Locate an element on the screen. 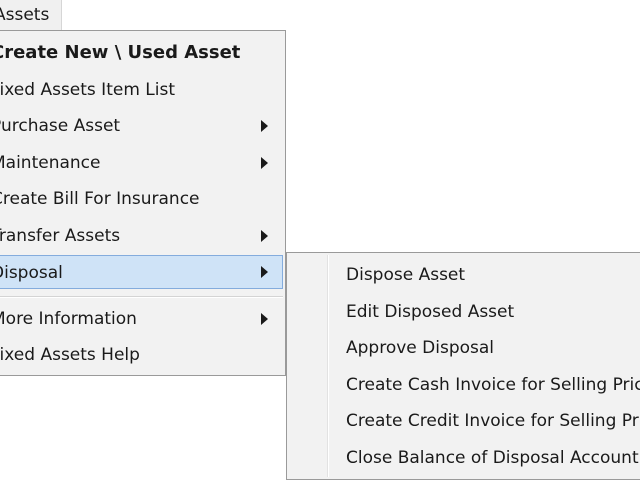 The width and height of the screenshot is (640, 480). menu-item-create-bill-for-insurance: Create Bill For Insurance is located at coordinates (141, 199).